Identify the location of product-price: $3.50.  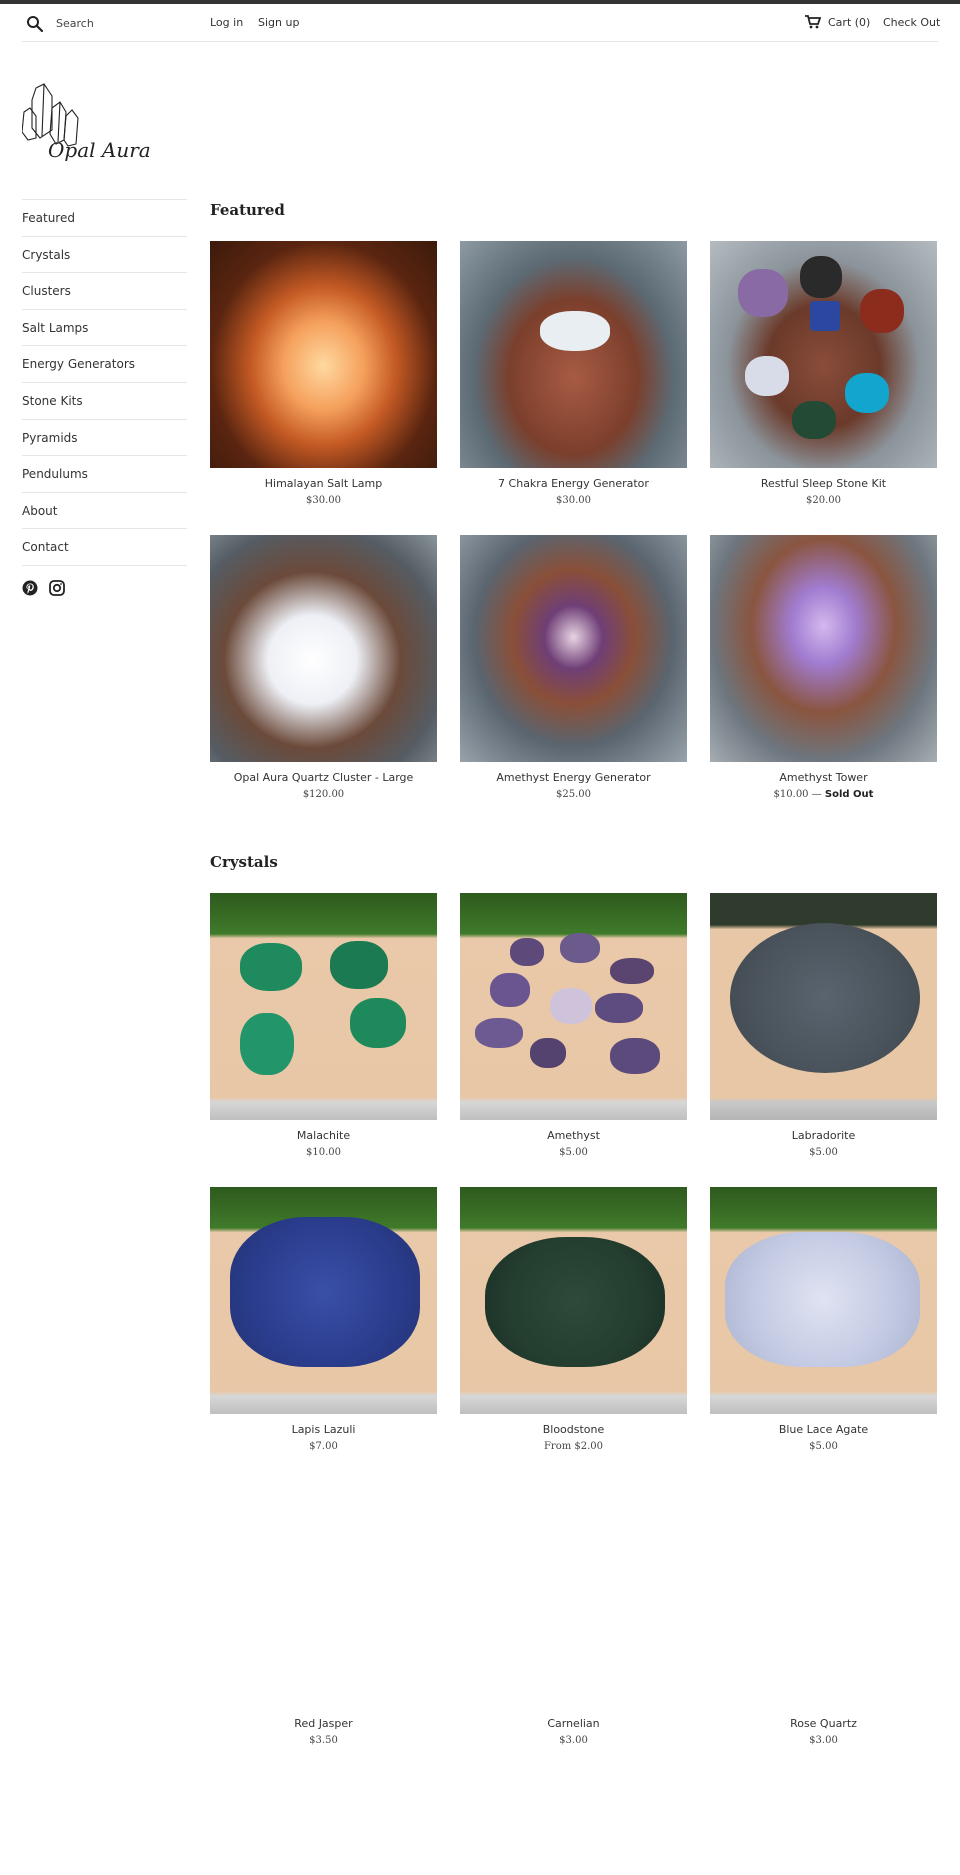
(323, 1740).